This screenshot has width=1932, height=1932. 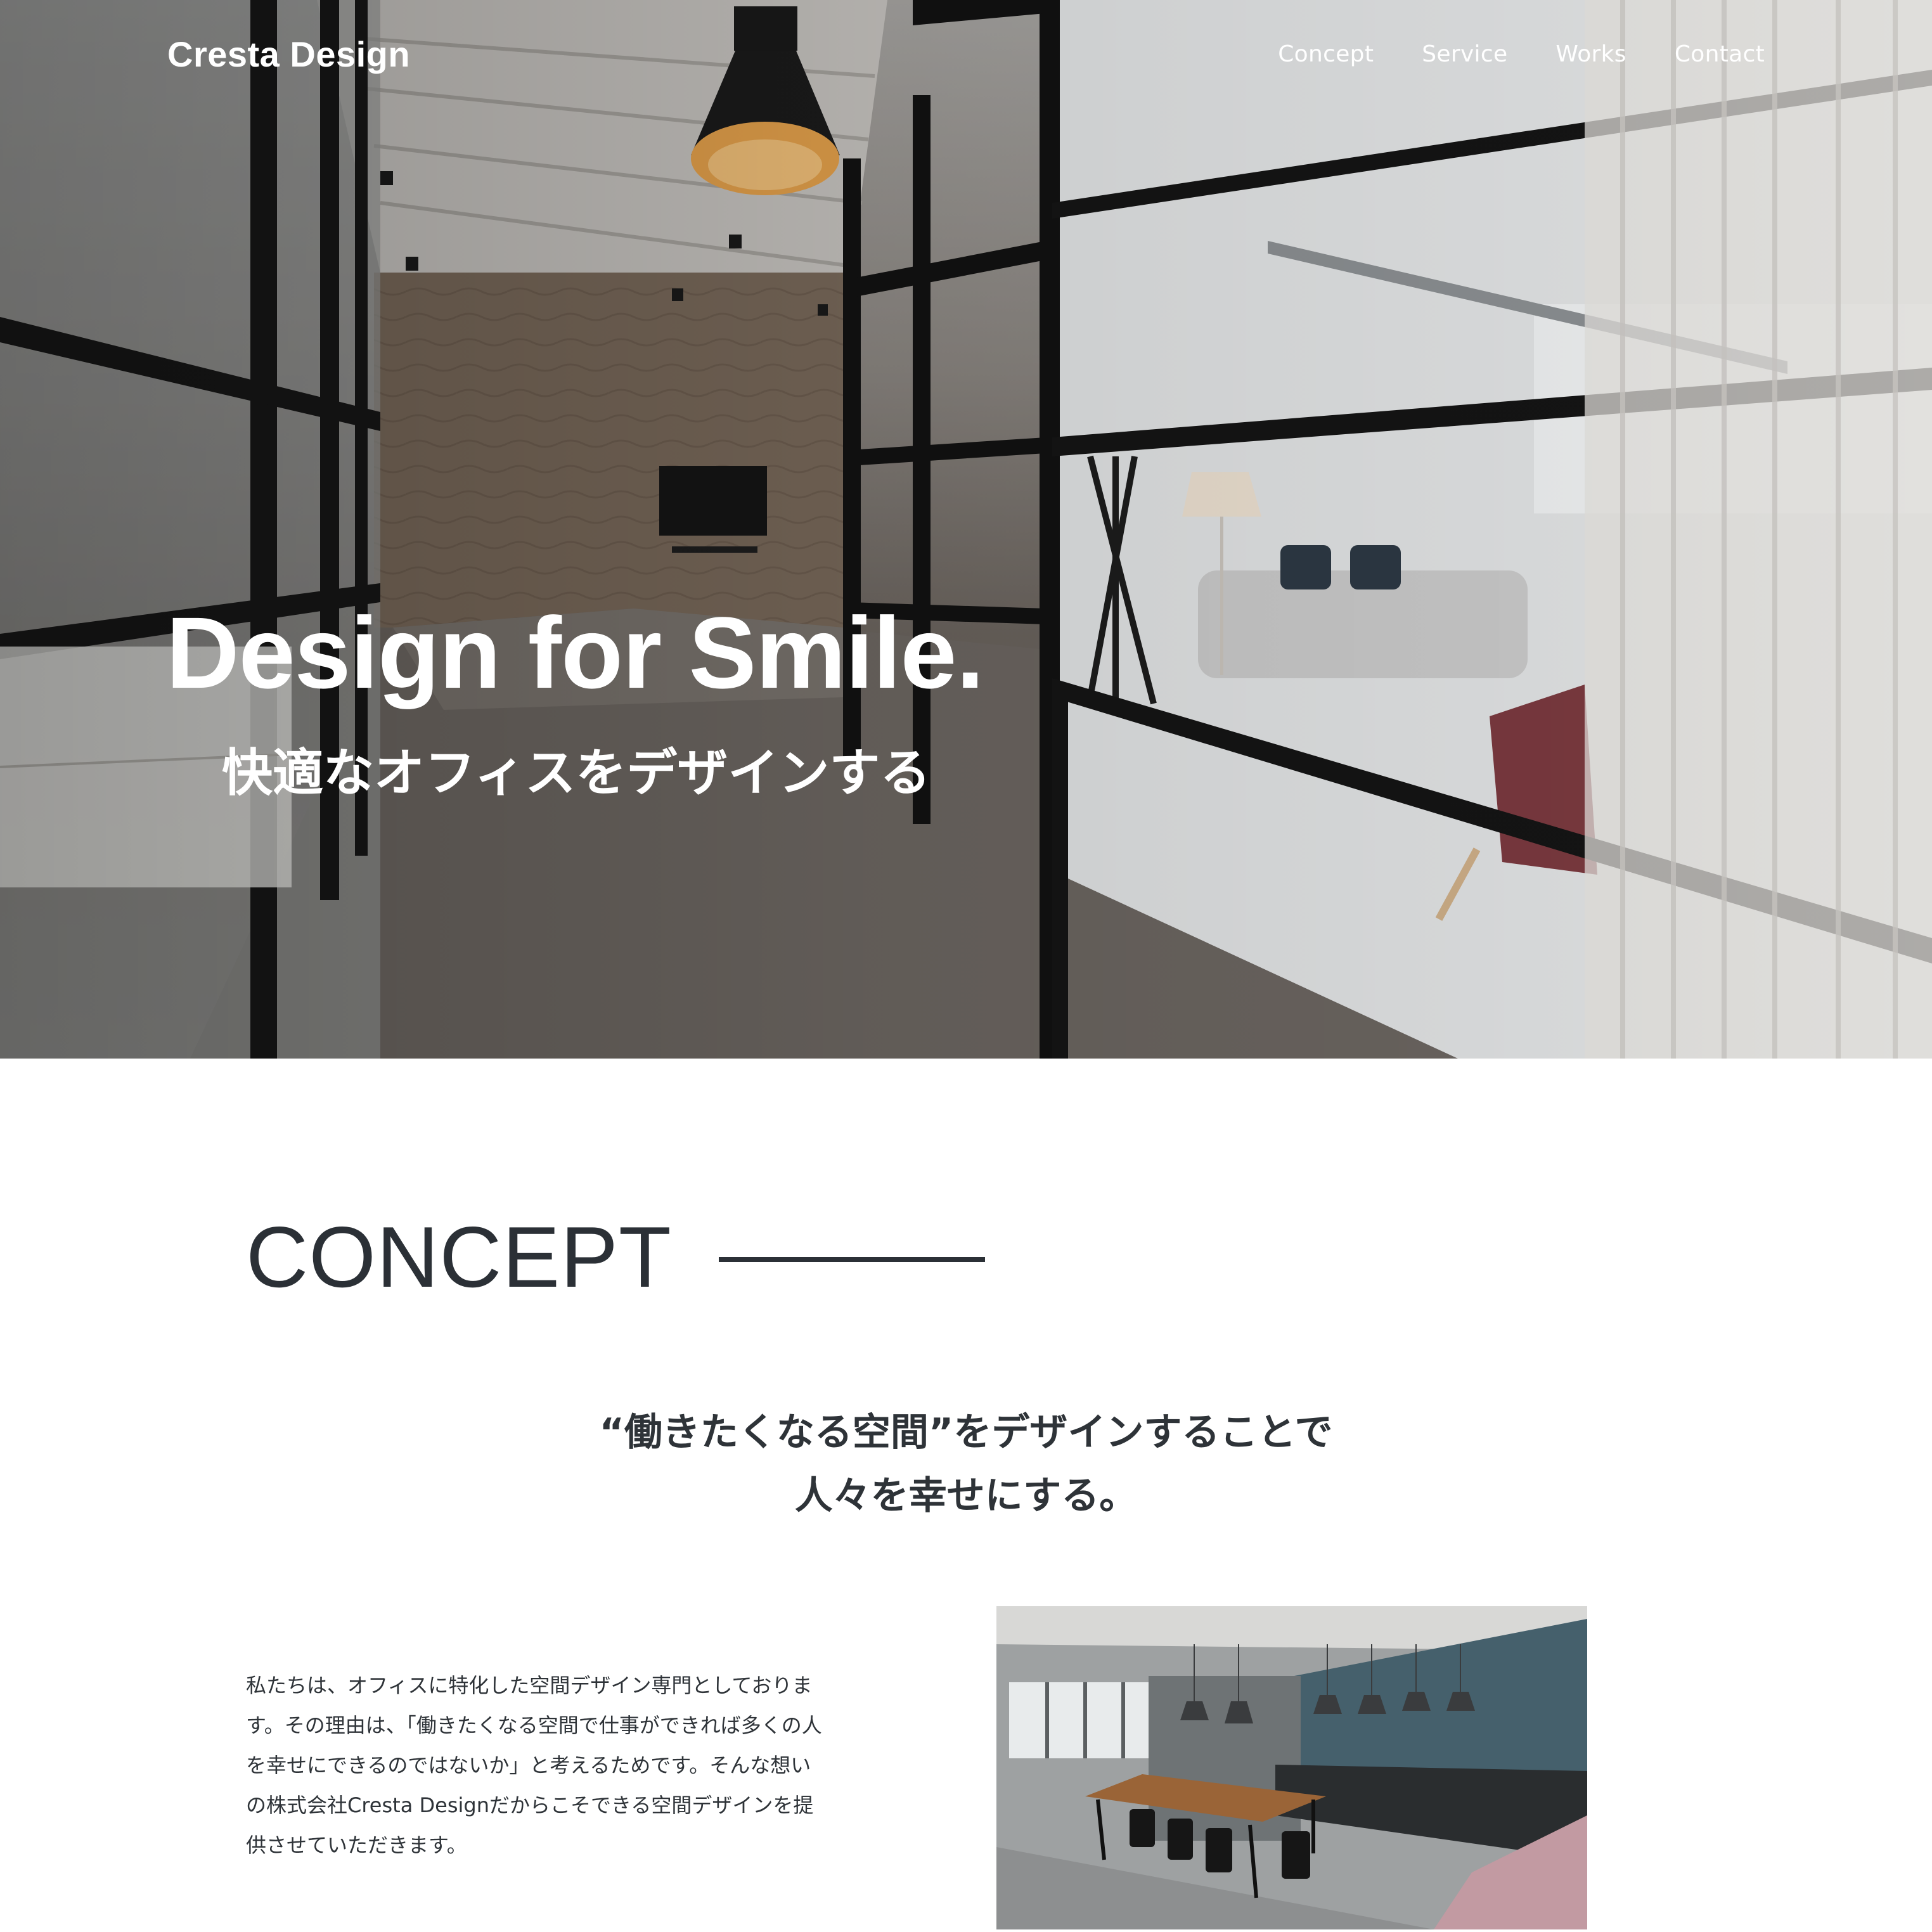 I want to click on concept-heading: CONCEPT, so click(x=615, y=1257).